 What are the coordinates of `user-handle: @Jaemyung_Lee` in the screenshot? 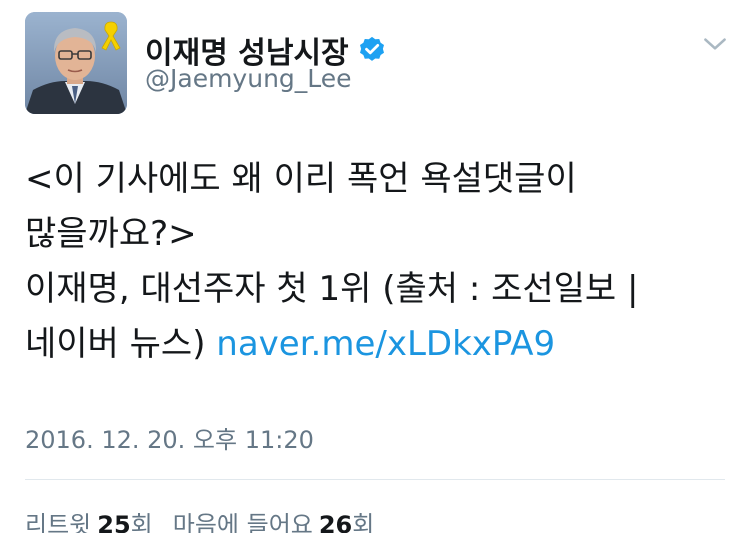 It's located at (248, 78).